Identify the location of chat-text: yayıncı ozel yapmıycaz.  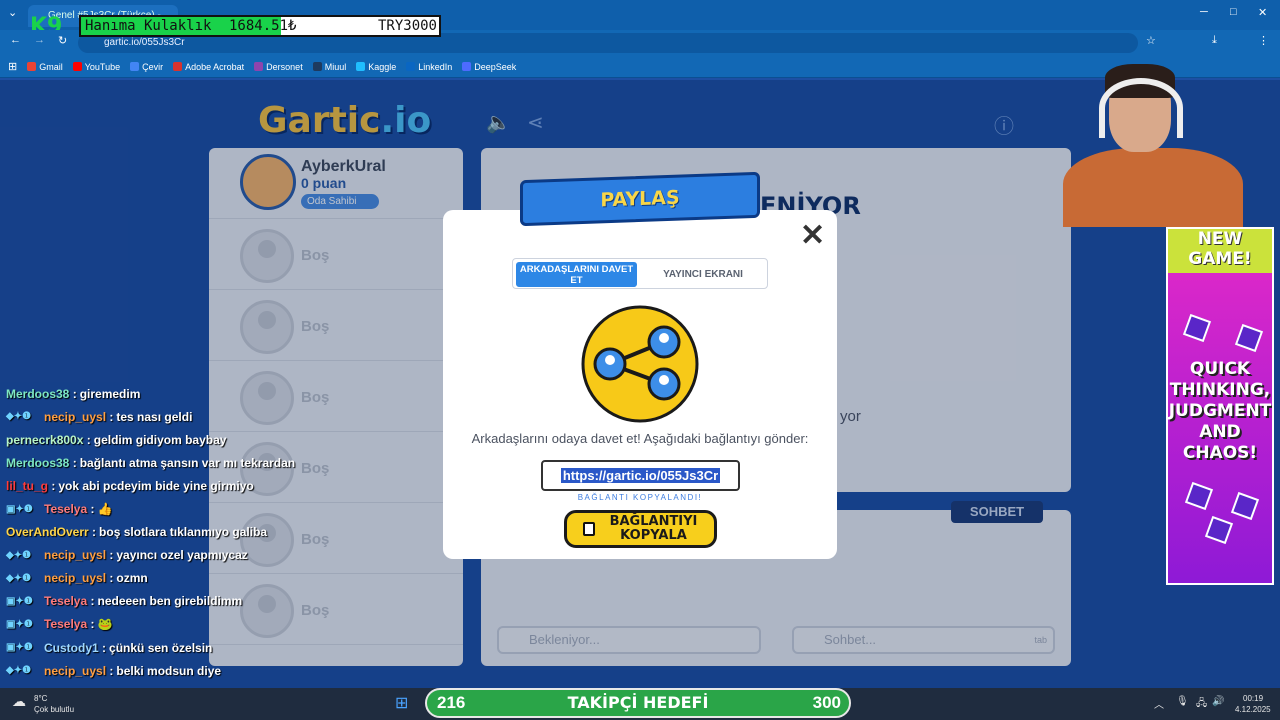
(182, 555).